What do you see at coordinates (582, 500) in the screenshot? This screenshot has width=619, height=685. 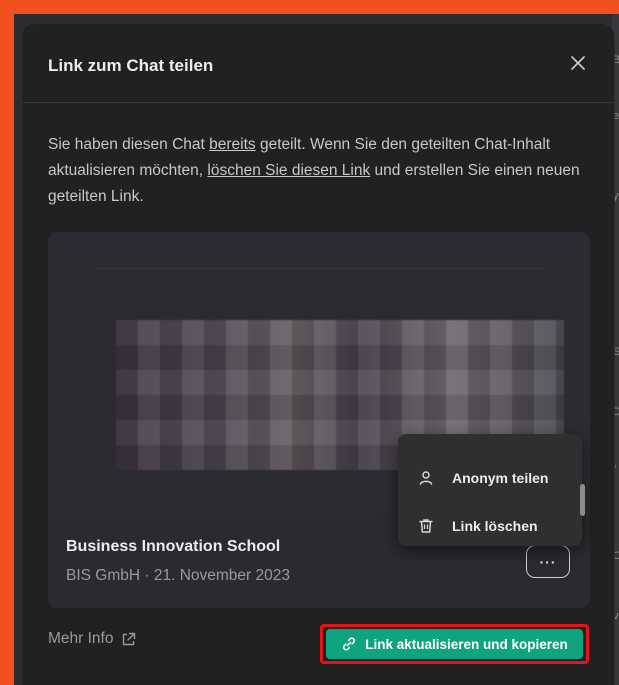 I see `menu-scrollbar` at bounding box center [582, 500].